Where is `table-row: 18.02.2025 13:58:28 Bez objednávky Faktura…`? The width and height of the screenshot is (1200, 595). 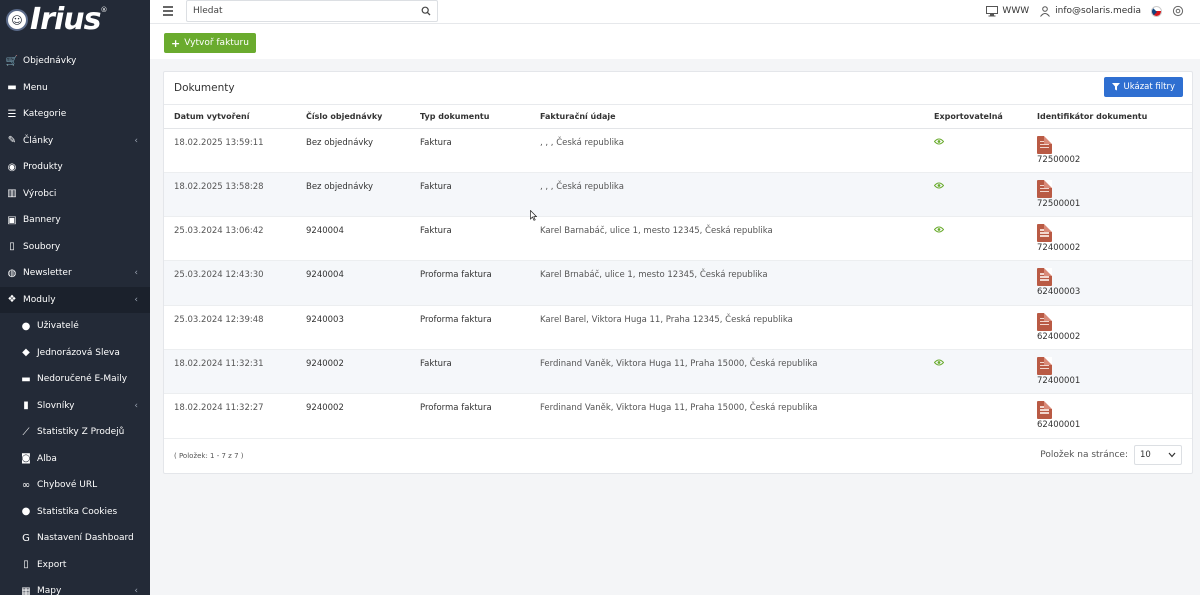 table-row: 18.02.2025 13:58:28 Bez objednávky Faktura… is located at coordinates (678, 194).